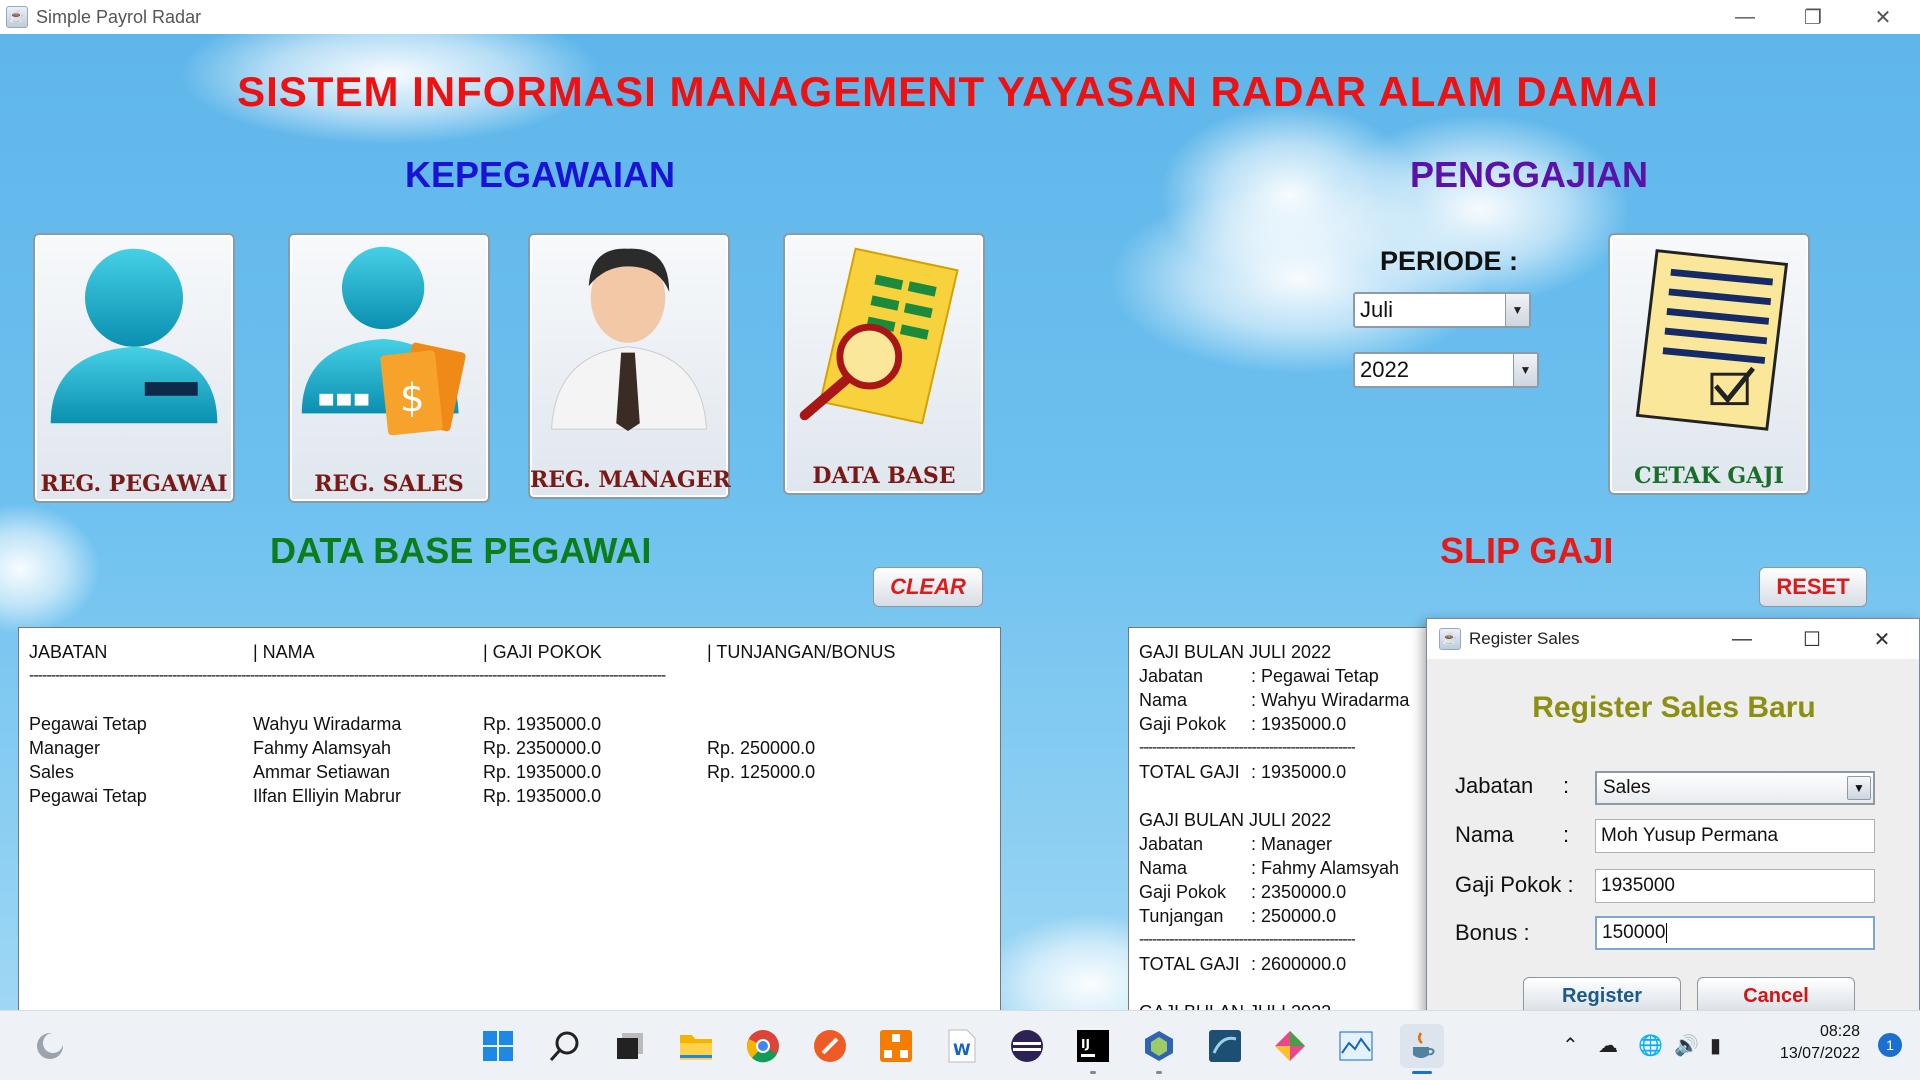 This screenshot has width=1920, height=1080. What do you see at coordinates (1608, 1045) in the screenshot?
I see `cloud-icon: ☁` at bounding box center [1608, 1045].